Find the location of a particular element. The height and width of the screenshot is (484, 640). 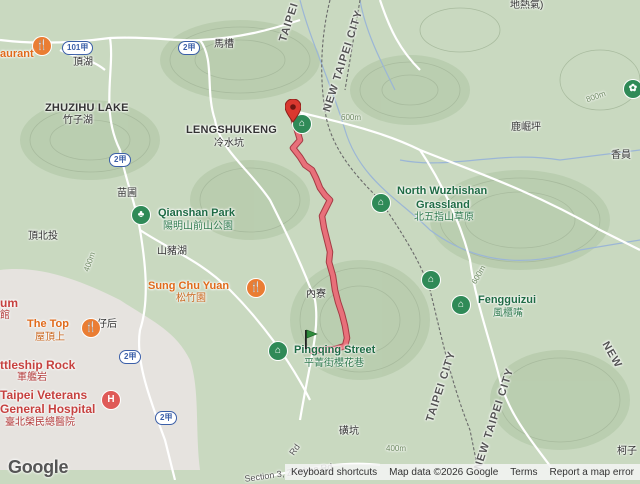

label-zhuzihu-zh: 竹子湖 is located at coordinates (78, 120).